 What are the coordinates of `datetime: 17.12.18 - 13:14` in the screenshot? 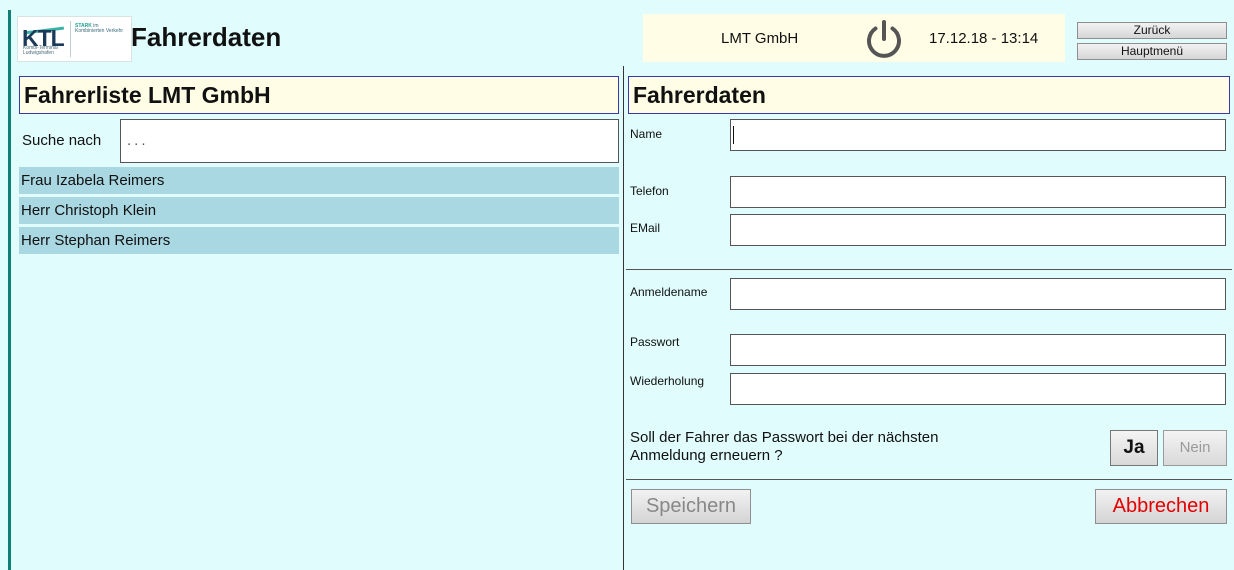 It's located at (984, 38).